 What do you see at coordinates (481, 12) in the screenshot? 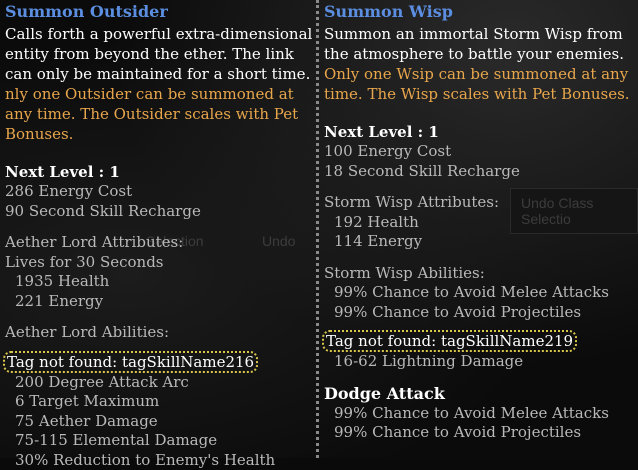
I see `skill-title: Summon Wisp` at bounding box center [481, 12].